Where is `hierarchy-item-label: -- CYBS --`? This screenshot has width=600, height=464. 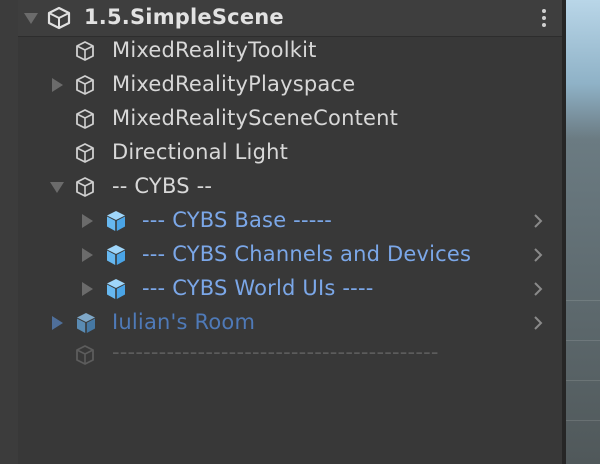 hierarchy-item-label: -- CYBS -- is located at coordinates (162, 186).